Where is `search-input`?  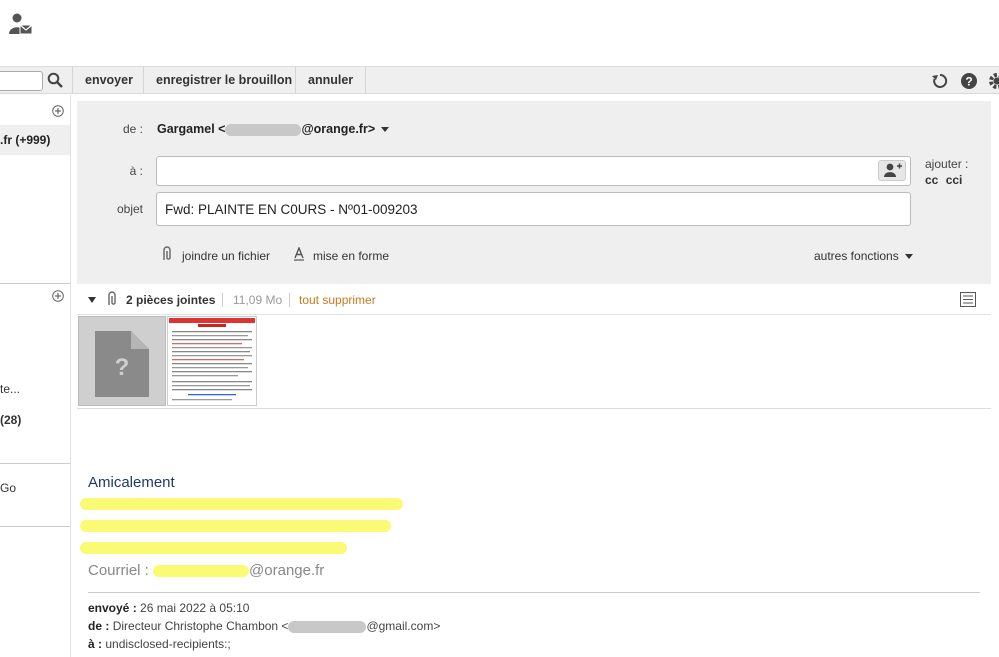 search-input is located at coordinates (21, 81).